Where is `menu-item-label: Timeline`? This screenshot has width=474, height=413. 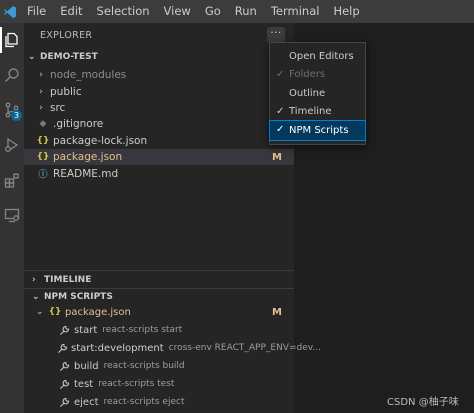 menu-item-label: Timeline is located at coordinates (310, 112).